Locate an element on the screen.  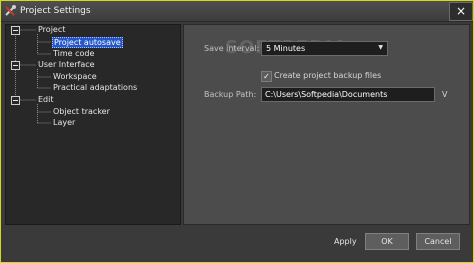
tree-node-workspace: Workspace is located at coordinates (75, 77).